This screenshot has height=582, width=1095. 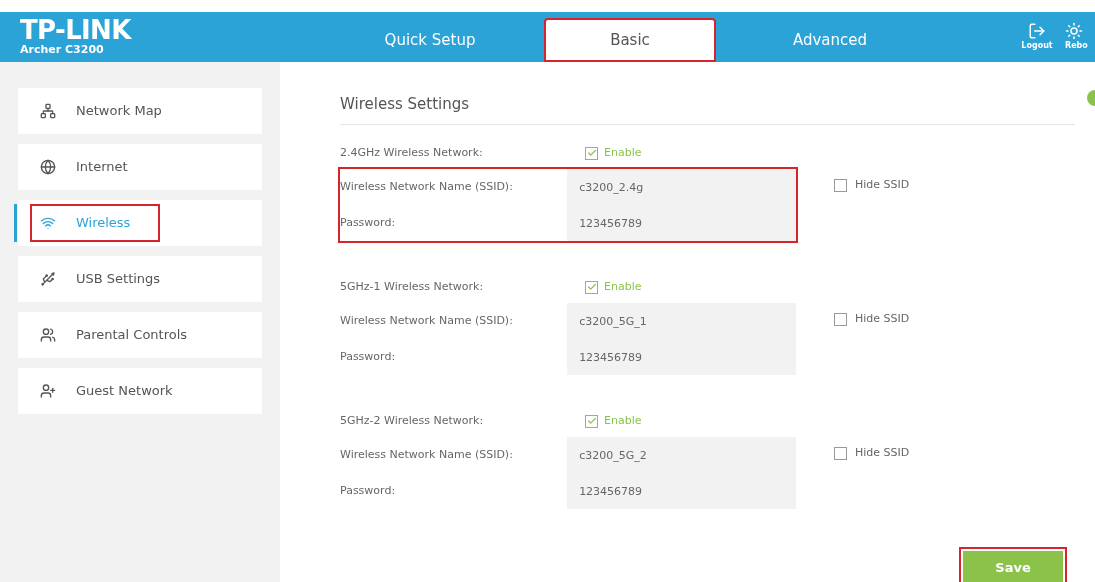 What do you see at coordinates (75, 30) in the screenshot?
I see `brand-logo: TP-LINK` at bounding box center [75, 30].